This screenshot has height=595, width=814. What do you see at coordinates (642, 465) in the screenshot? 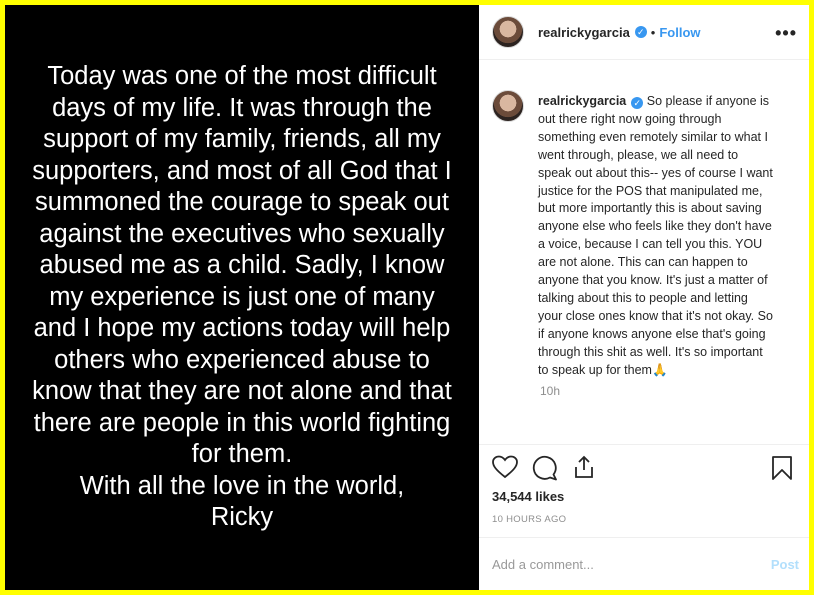
I see `action-icons` at bounding box center [642, 465].